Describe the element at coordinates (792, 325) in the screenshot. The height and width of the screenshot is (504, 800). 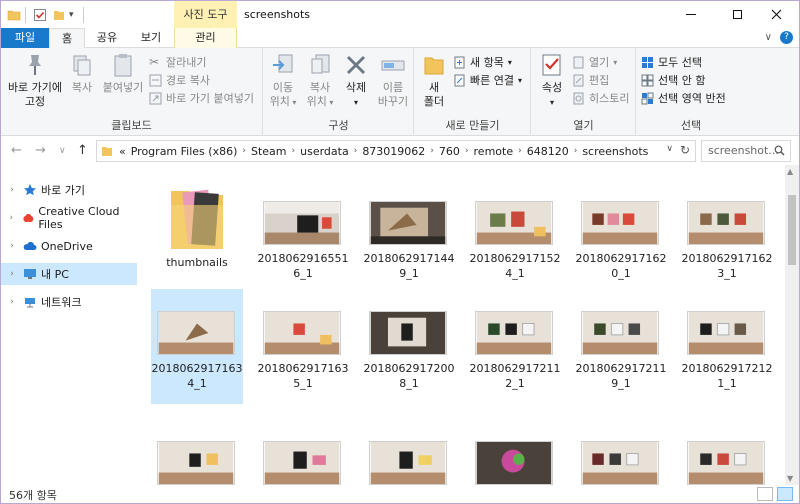
I see `vertical-scrollbar: ▲ ▼` at that location.